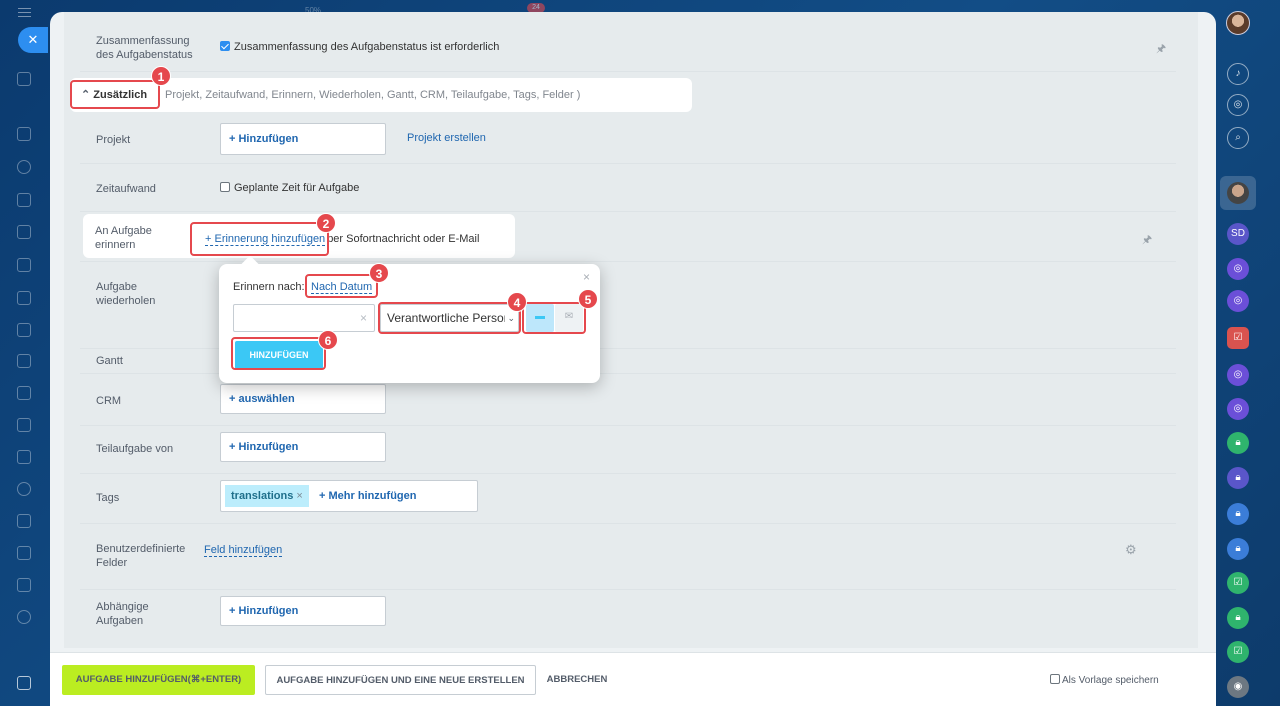  What do you see at coordinates (588, 299) in the screenshot?
I see `annotation-badge-5: 5` at bounding box center [588, 299].